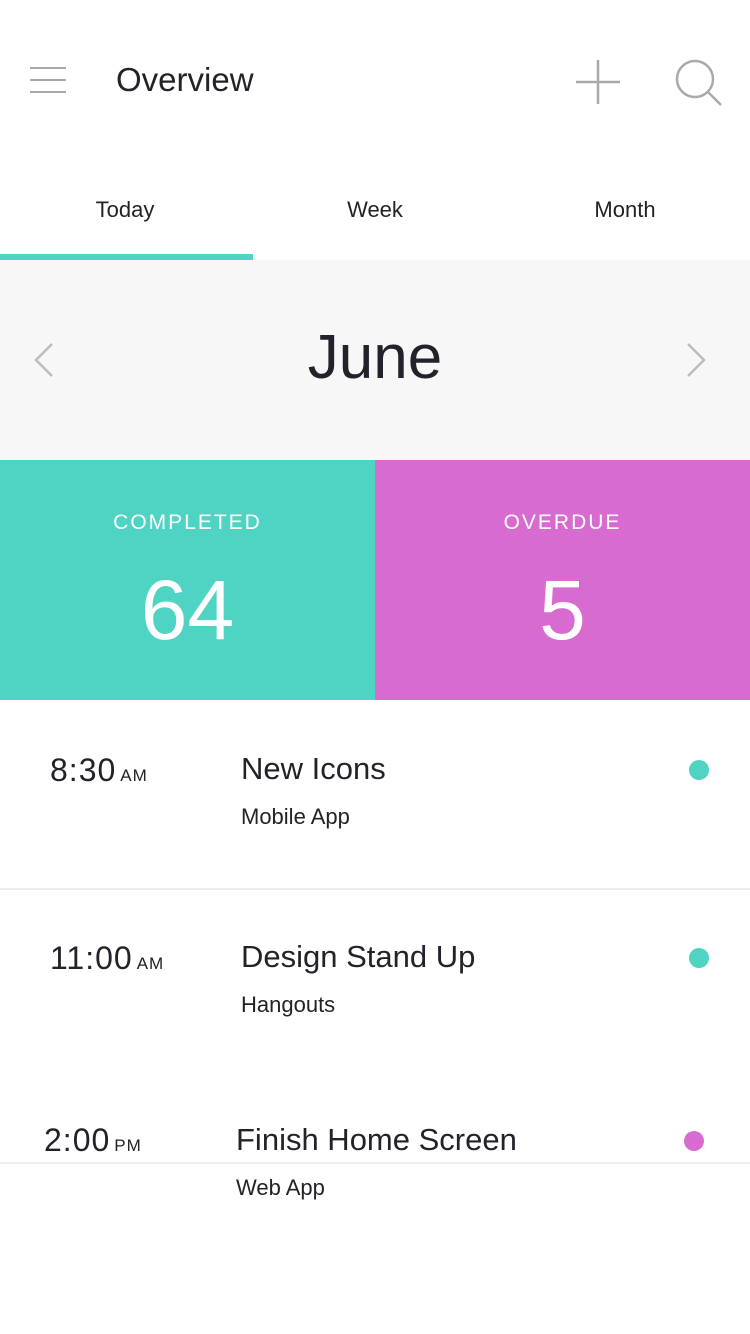 The image size is (750, 1334). I want to click on event-title: Design Stand Up, so click(358, 956).